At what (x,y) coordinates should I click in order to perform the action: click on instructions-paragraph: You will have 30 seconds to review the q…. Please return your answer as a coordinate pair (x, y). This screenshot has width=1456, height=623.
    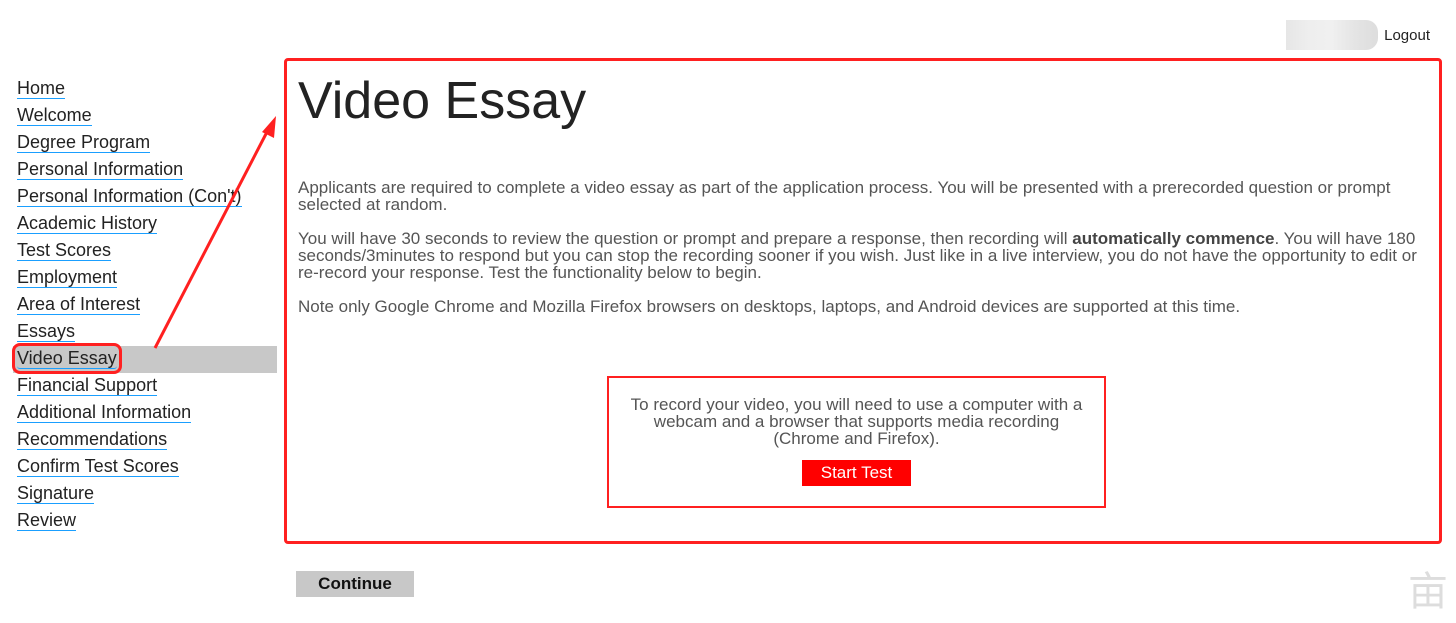
    Looking at the image, I should click on (858, 255).